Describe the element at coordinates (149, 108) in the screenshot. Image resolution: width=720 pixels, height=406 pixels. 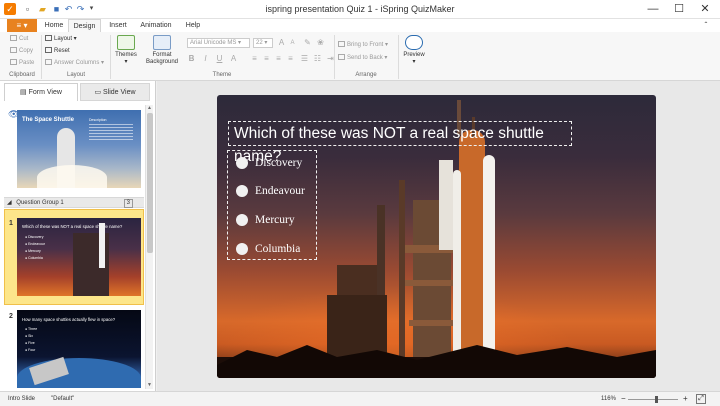
I see `scroll-up-icon: ▲` at that location.